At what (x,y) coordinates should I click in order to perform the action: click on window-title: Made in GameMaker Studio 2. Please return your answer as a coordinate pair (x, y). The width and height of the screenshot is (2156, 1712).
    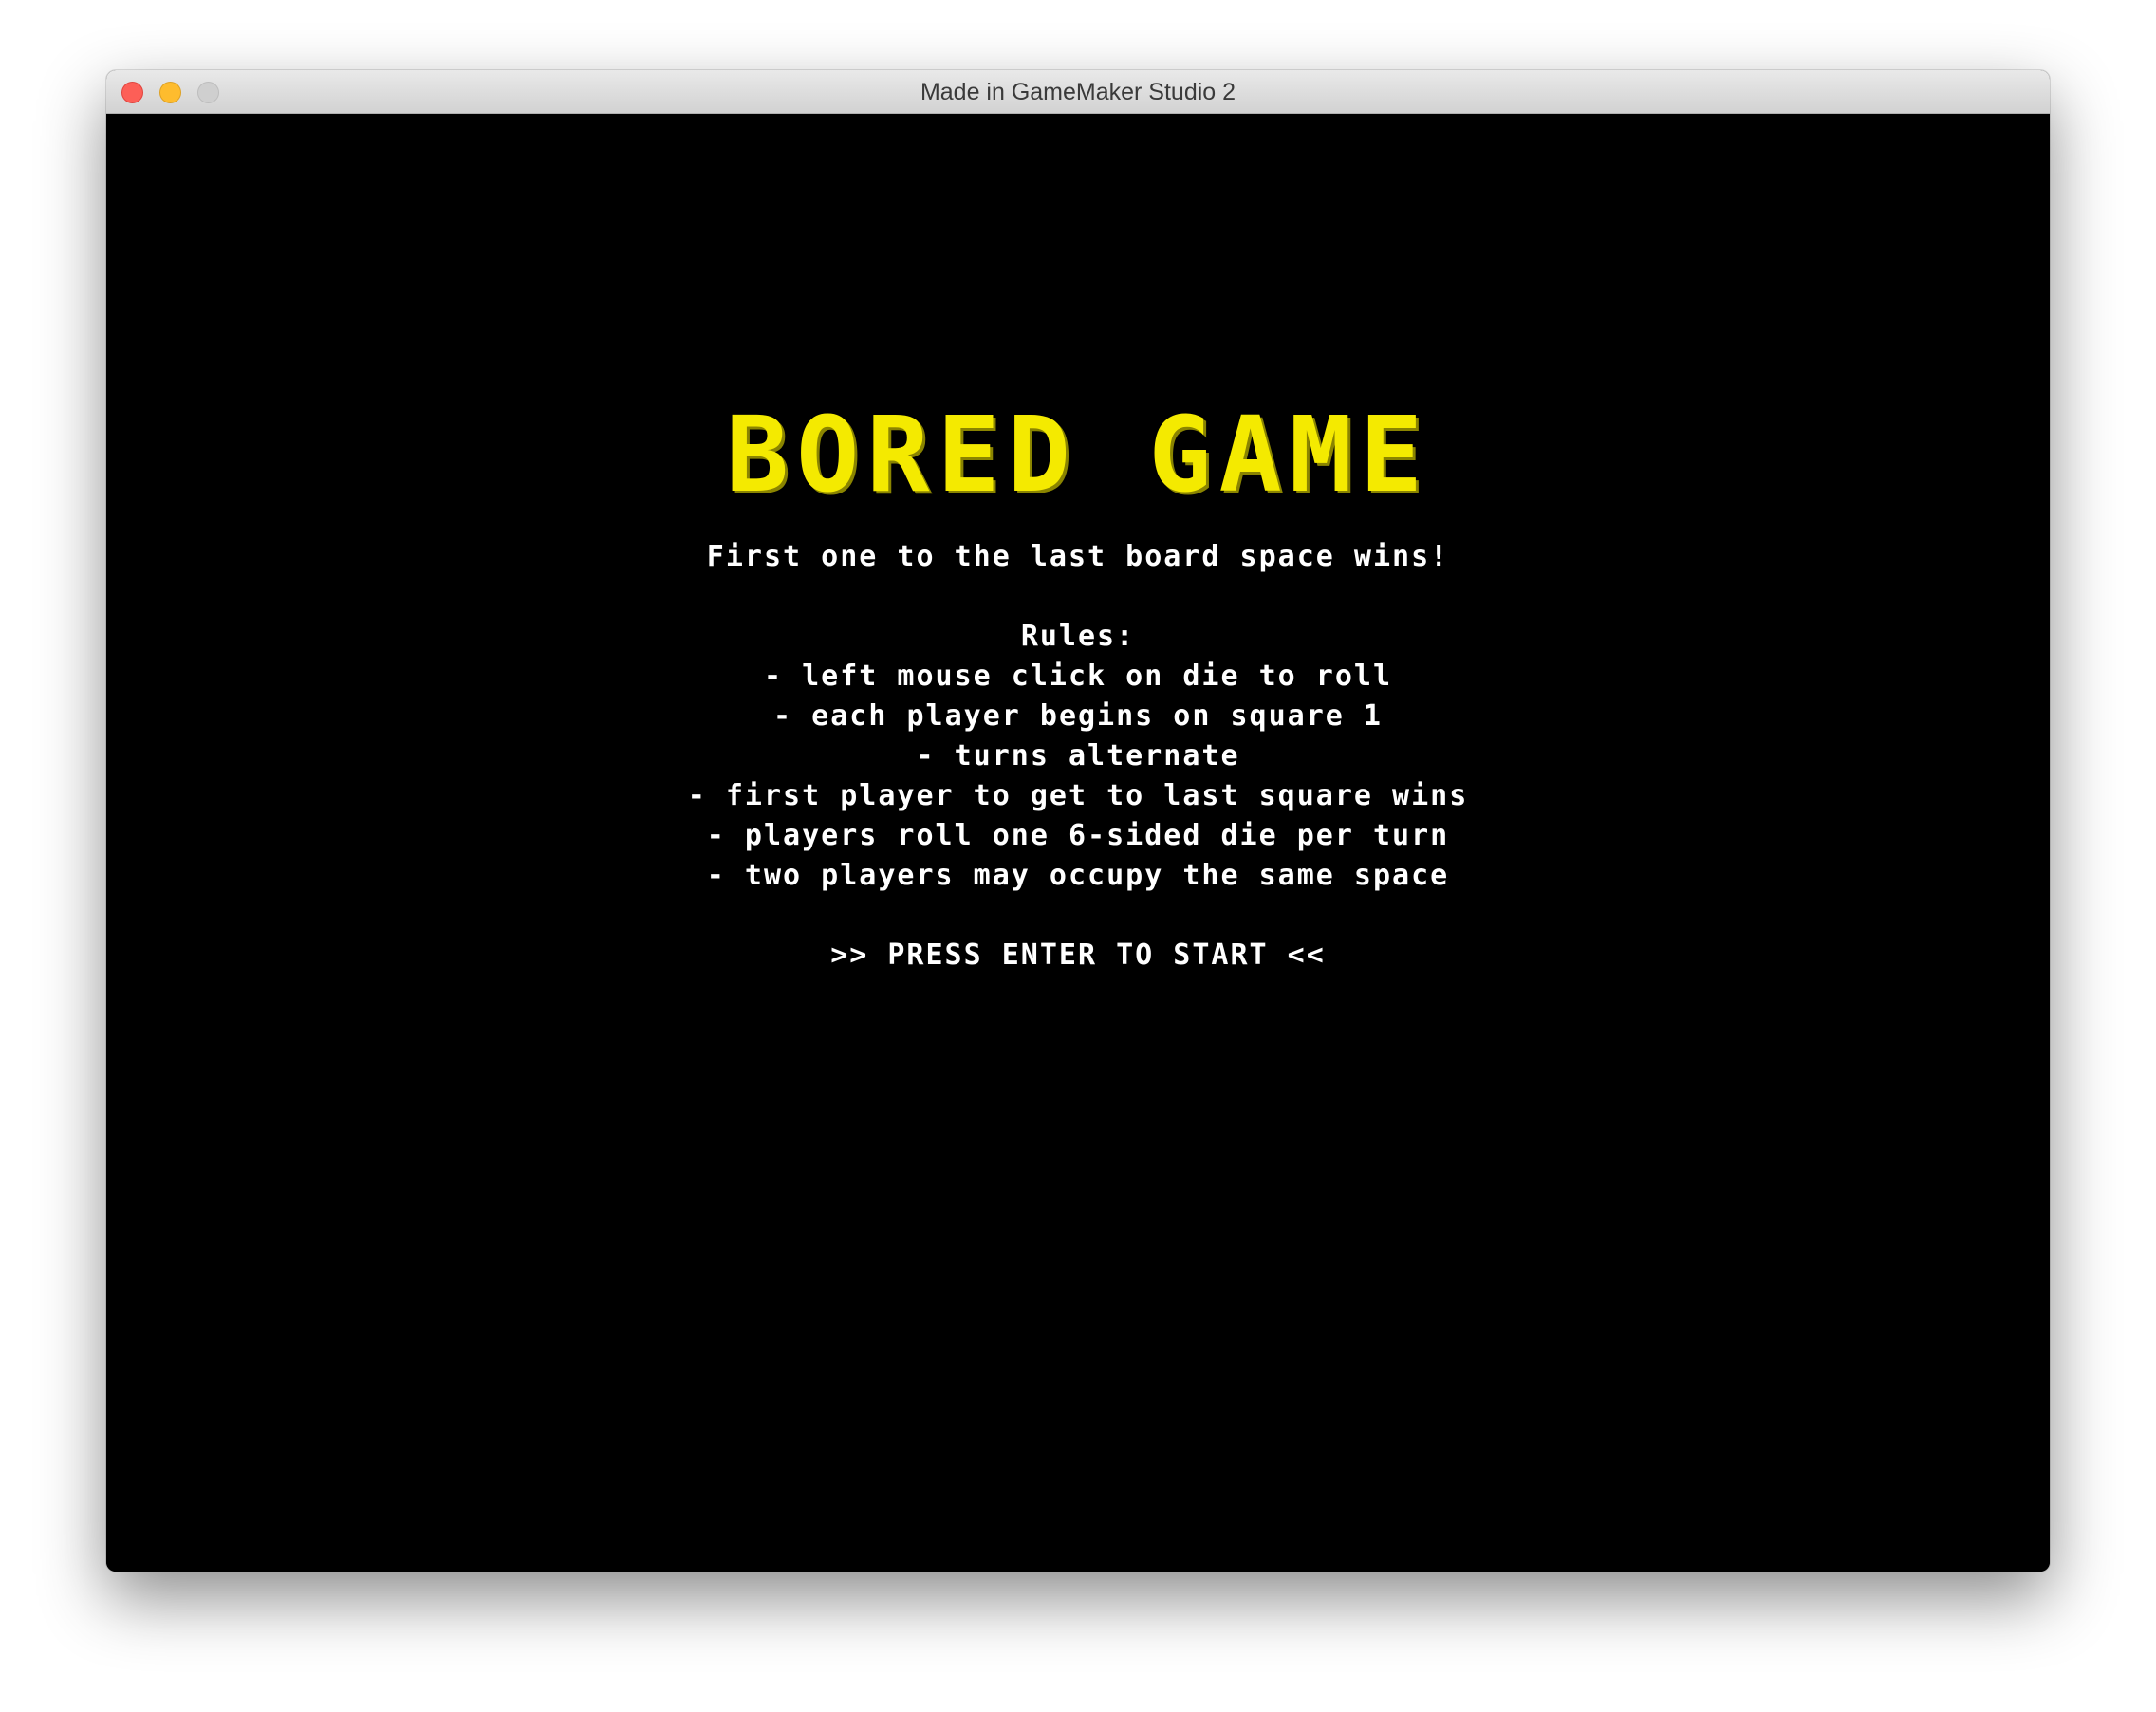
    Looking at the image, I should click on (1078, 92).